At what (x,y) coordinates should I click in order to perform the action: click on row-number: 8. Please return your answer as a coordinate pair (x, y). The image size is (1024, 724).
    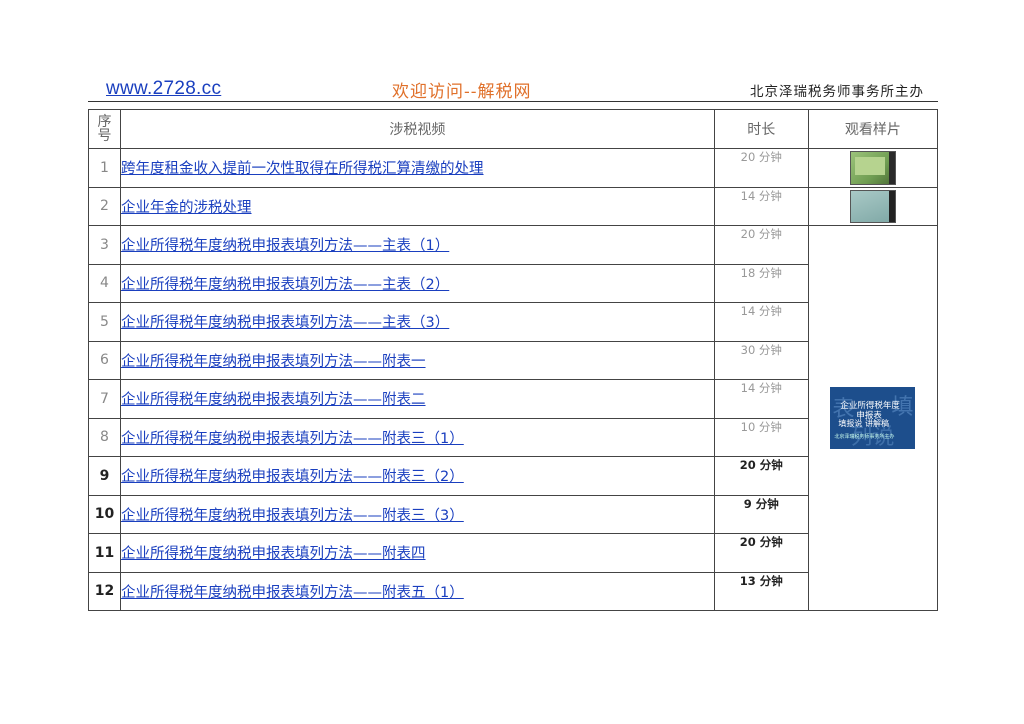
    Looking at the image, I should click on (104, 437).